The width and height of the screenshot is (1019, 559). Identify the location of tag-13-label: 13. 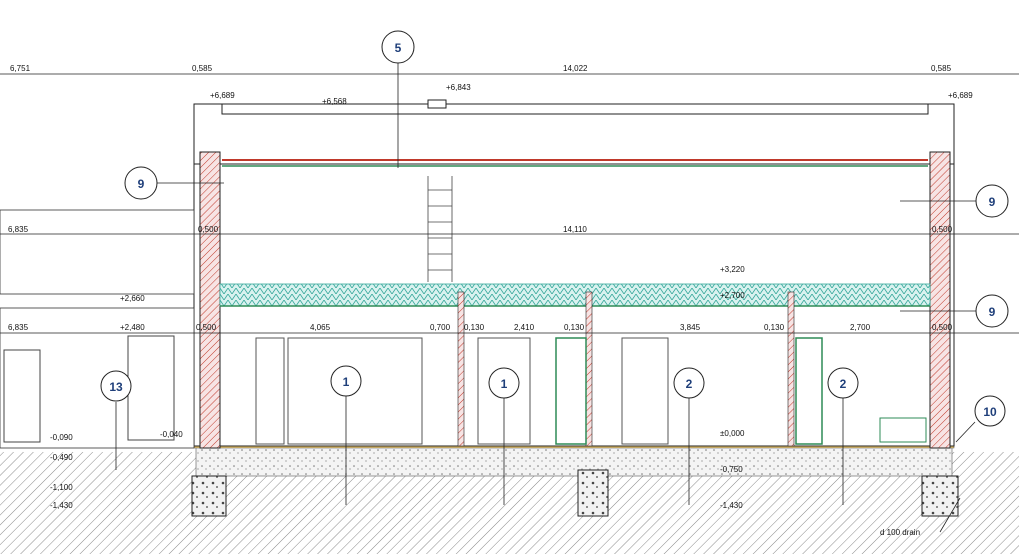
(116, 387).